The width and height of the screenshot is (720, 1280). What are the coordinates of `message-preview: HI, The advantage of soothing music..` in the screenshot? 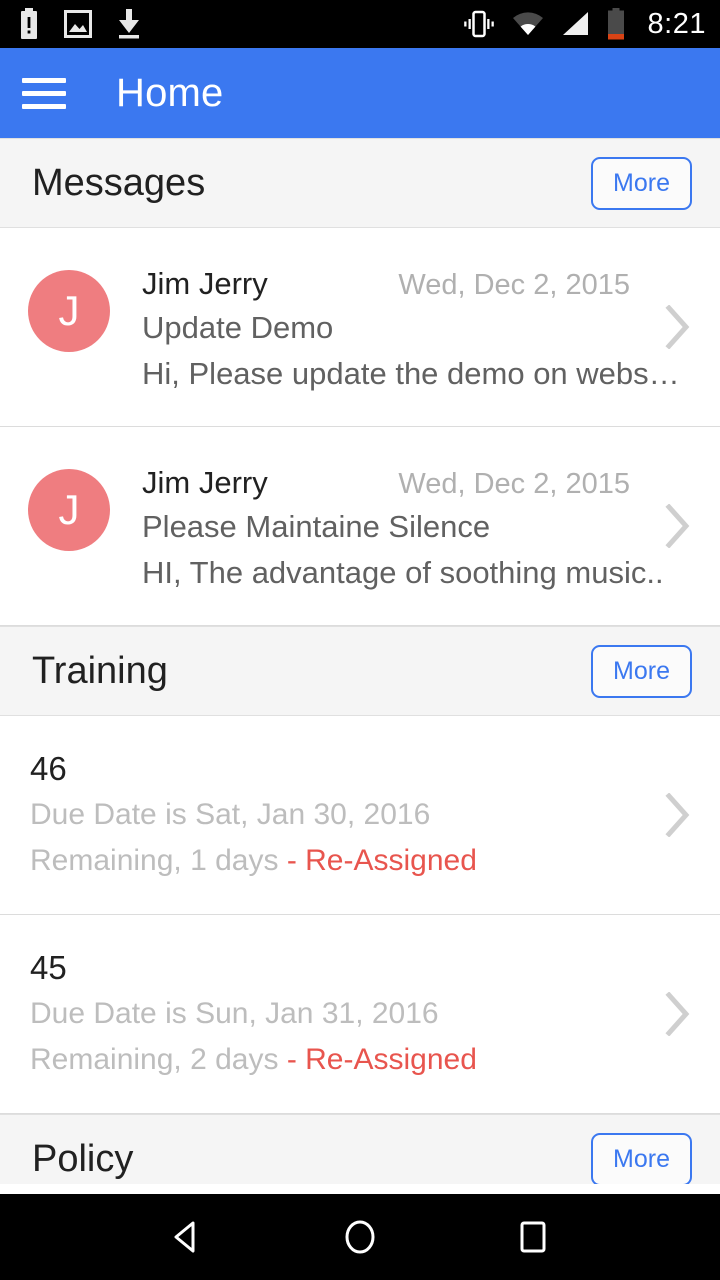 It's located at (403, 572).